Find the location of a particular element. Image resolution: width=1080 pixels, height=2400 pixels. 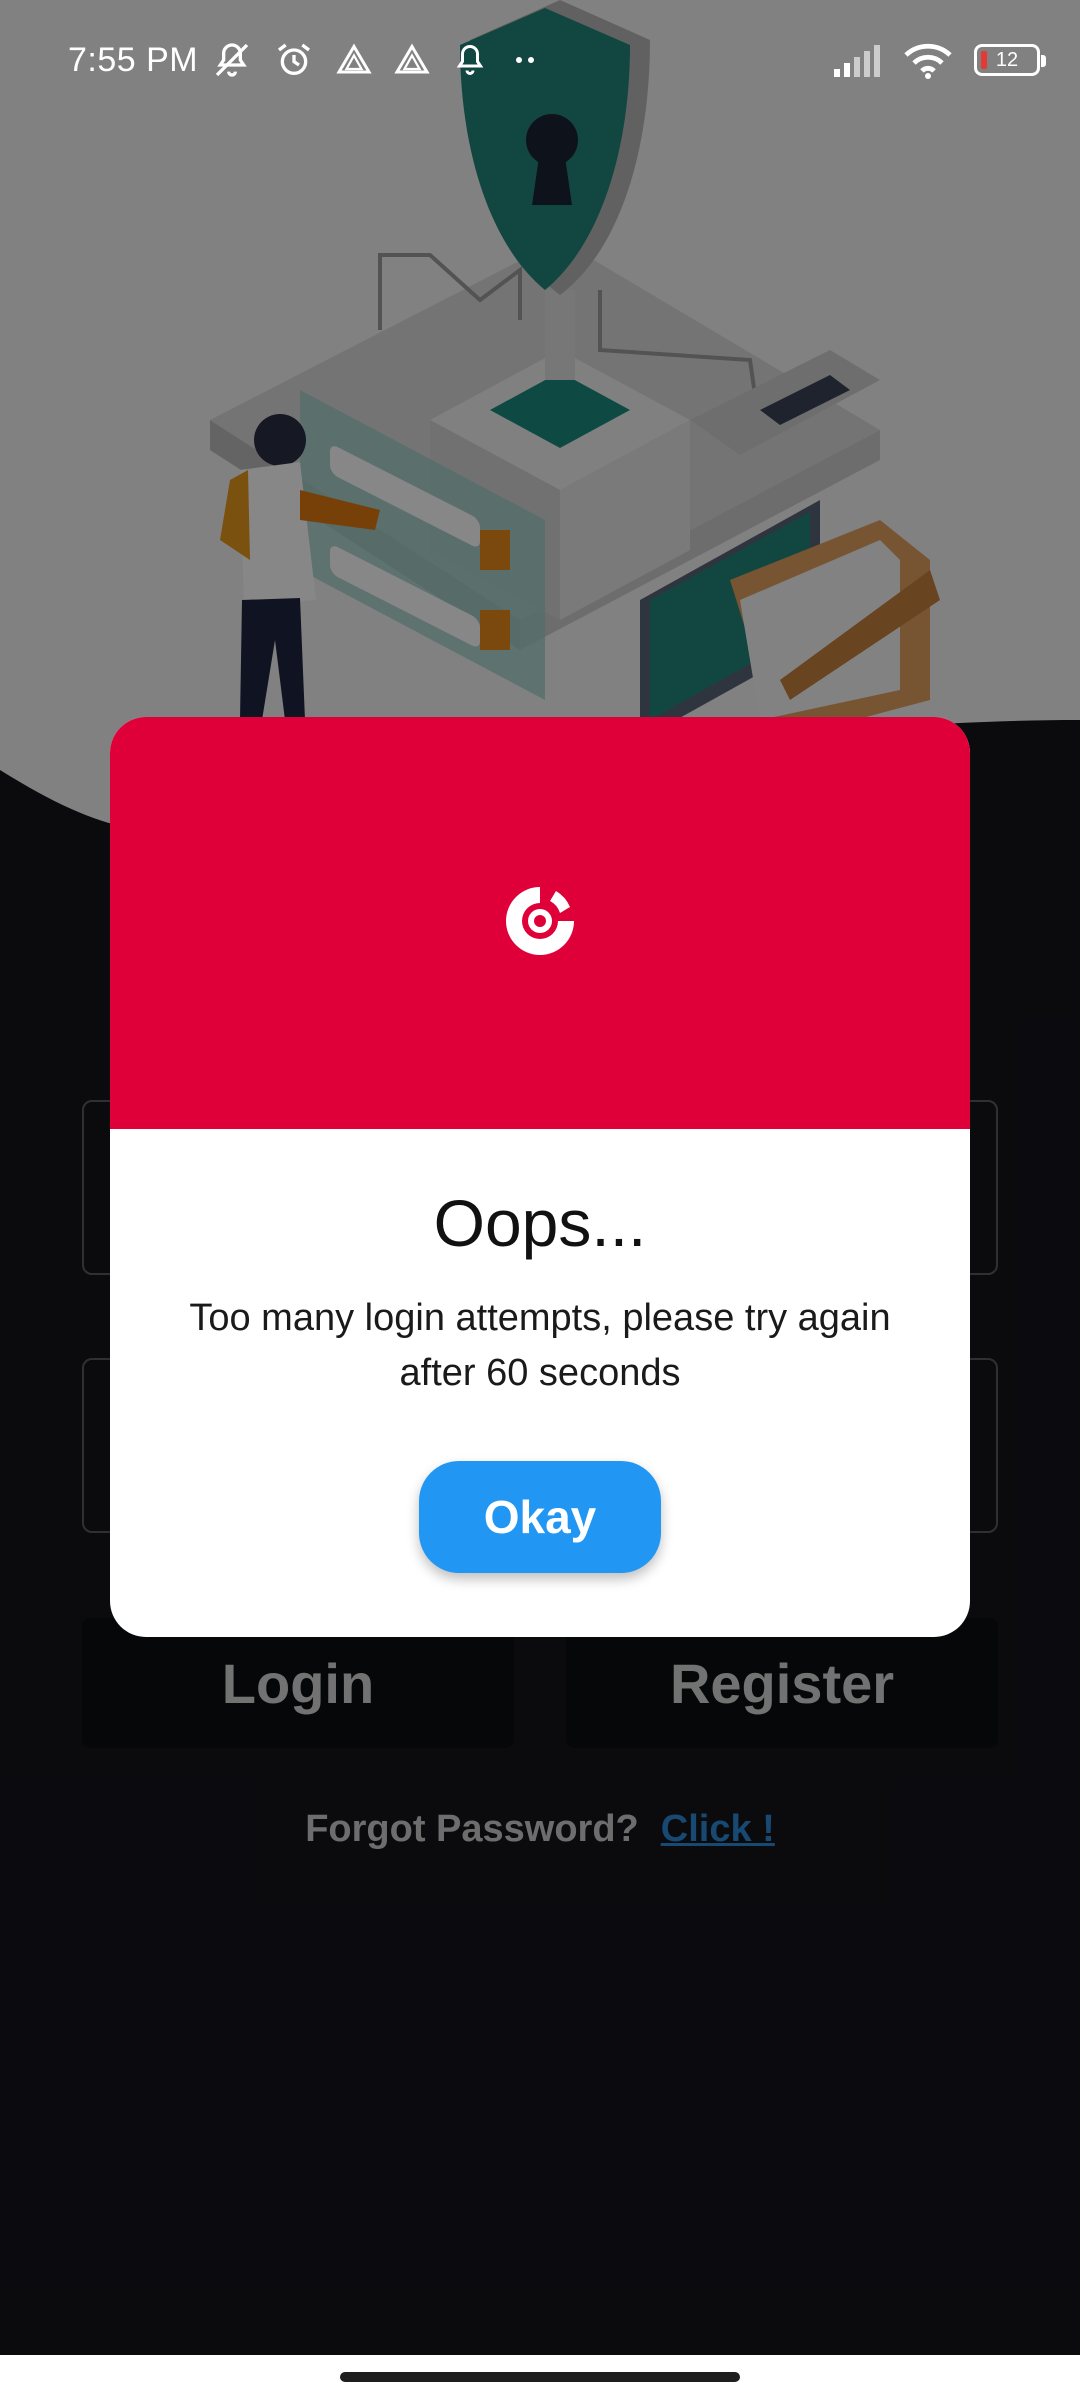

status-time: 7:55 PM is located at coordinates (133, 59).